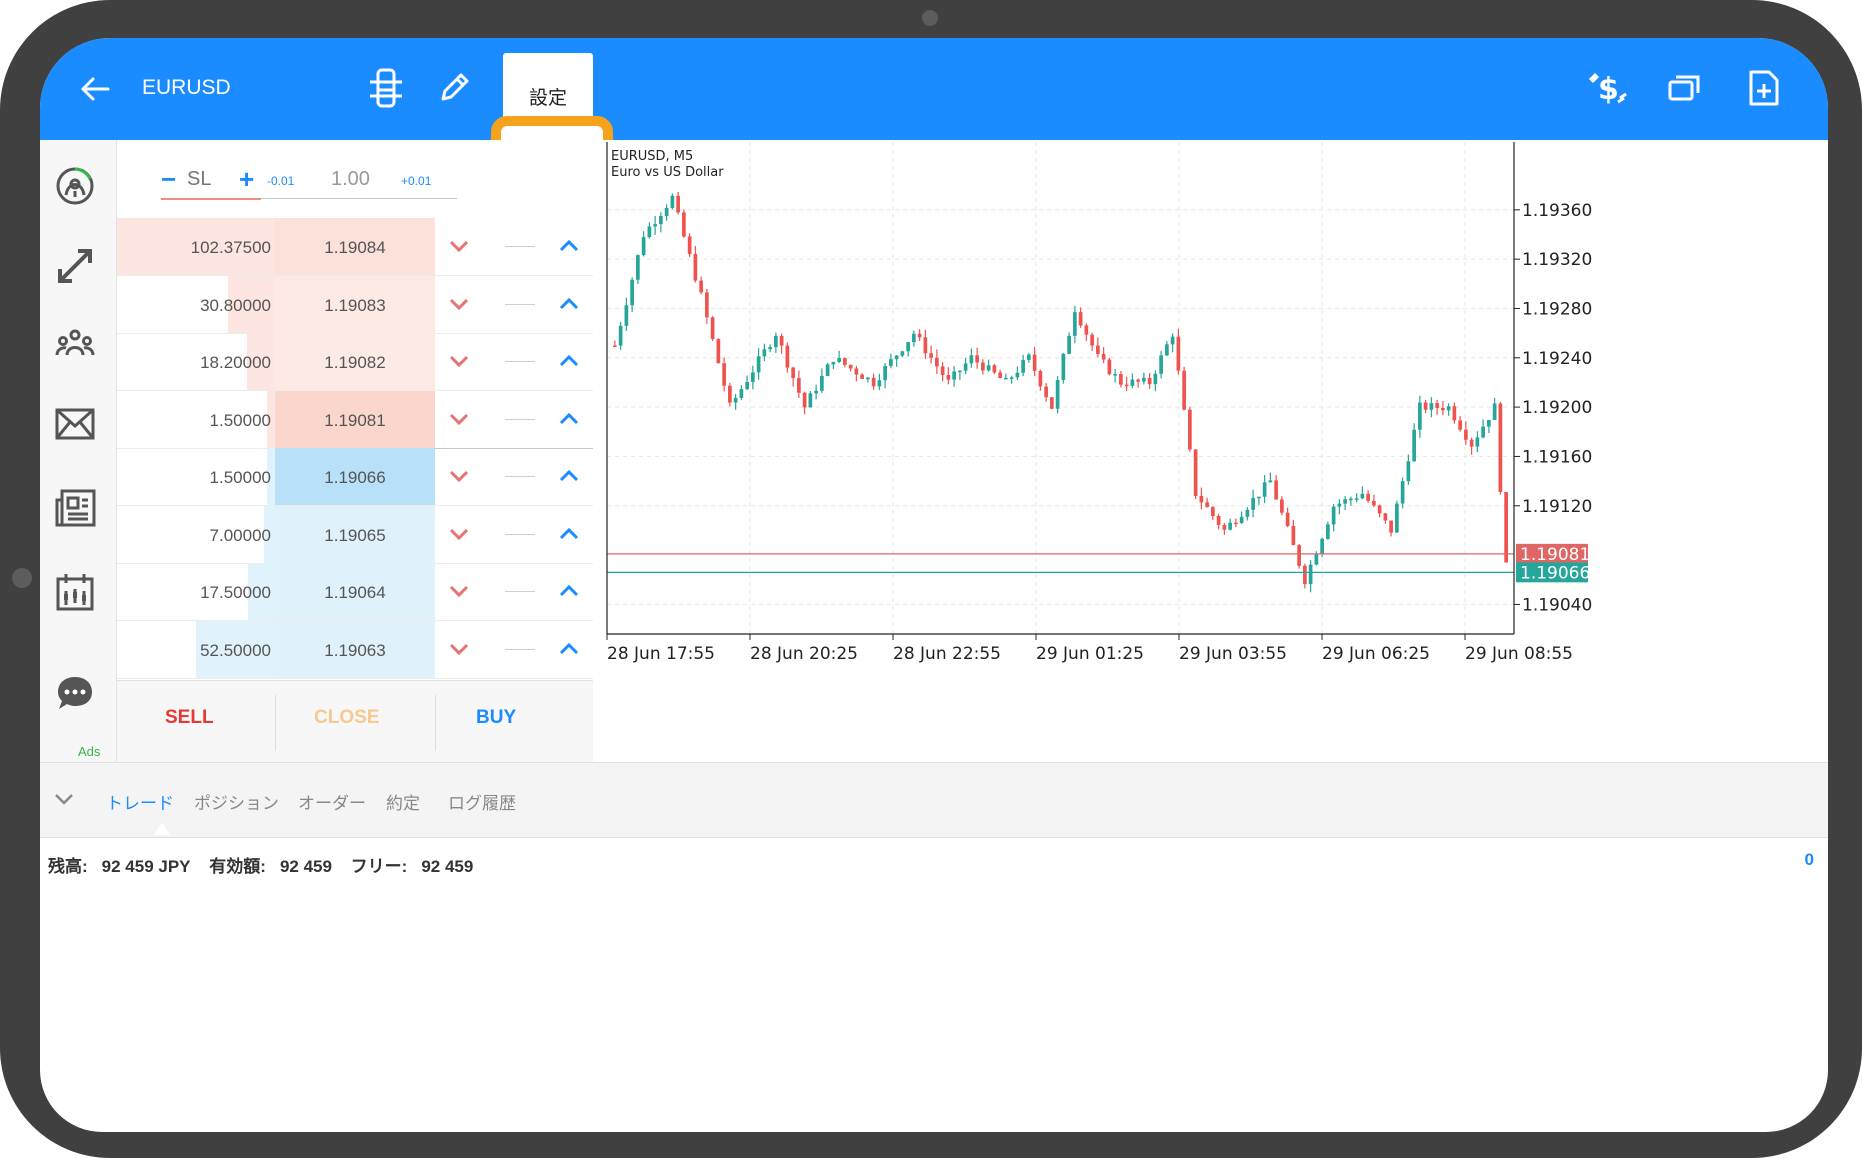 Image resolution: width=1862 pixels, height=1158 pixels. I want to click on dom-dash, so click(520, 534).